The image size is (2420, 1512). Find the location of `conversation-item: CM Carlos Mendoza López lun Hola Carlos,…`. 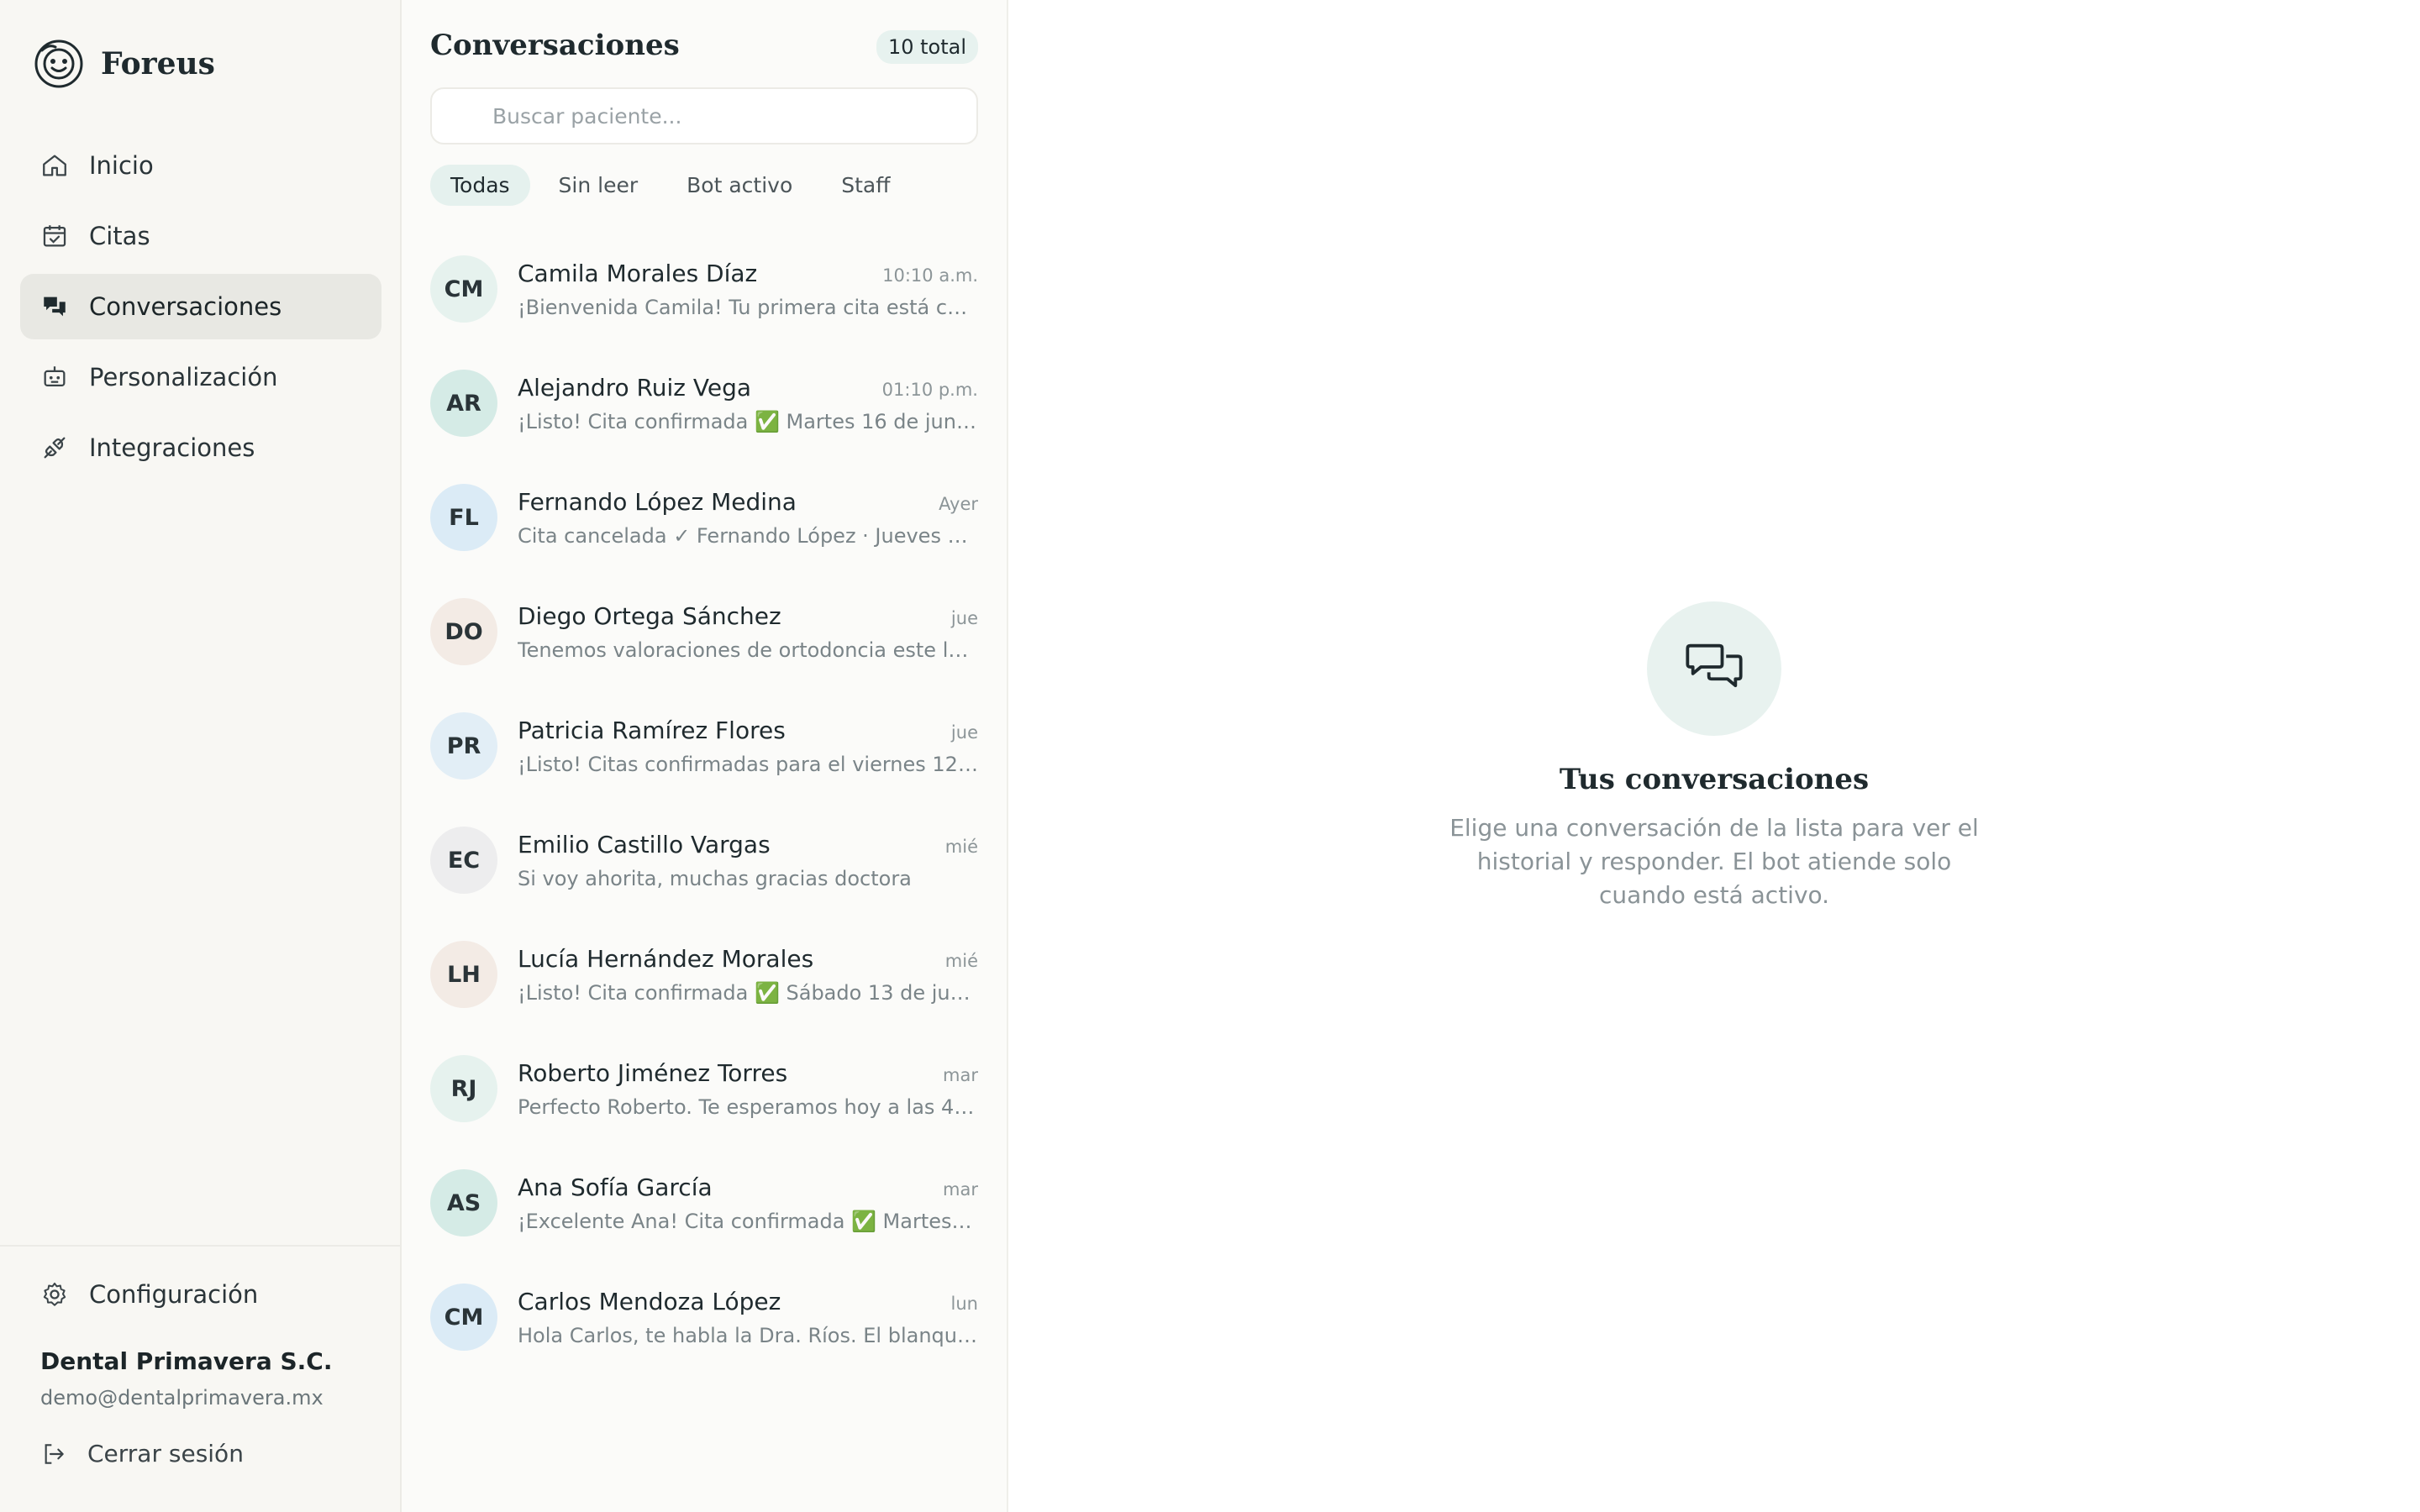

conversation-item: CM Carlos Mendoza López lun Hola Carlos,… is located at coordinates (704, 1317).